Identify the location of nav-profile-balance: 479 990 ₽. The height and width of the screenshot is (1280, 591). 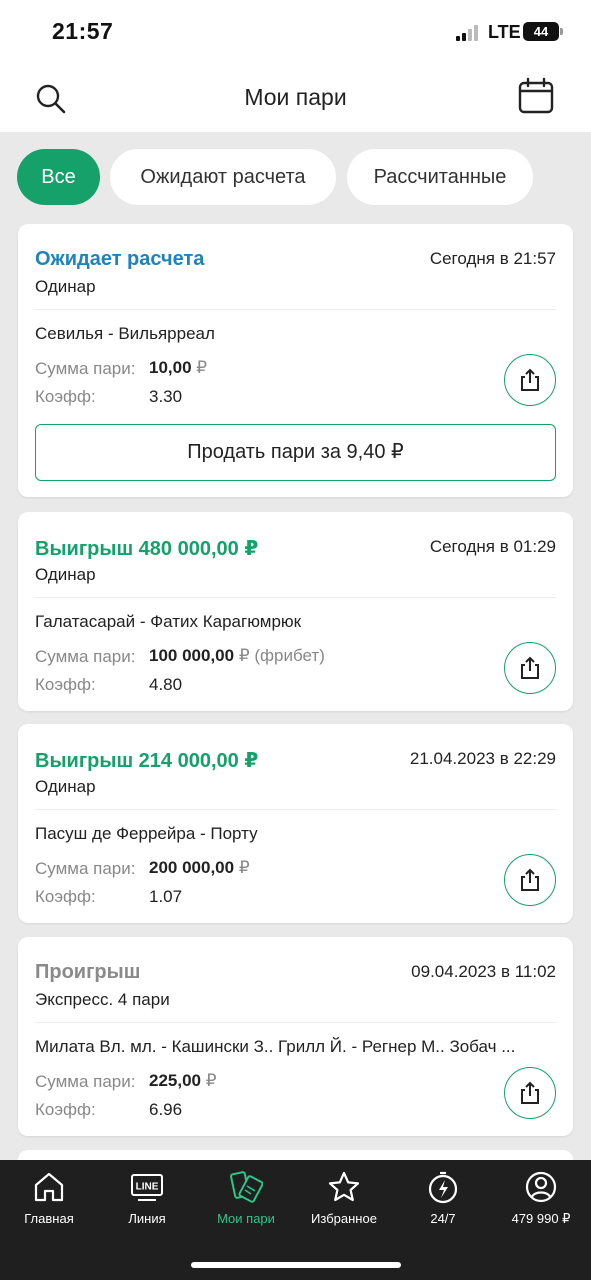
(541, 1200).